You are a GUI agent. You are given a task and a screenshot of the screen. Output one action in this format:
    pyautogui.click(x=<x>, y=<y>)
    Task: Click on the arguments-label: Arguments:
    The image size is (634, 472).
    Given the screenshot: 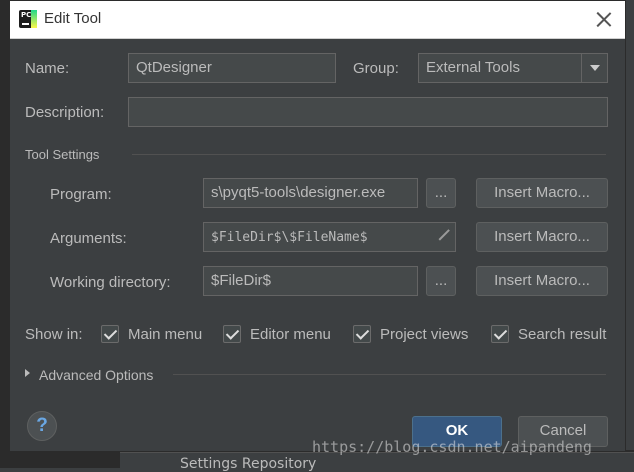 What is the action you would take?
    pyautogui.click(x=88, y=238)
    